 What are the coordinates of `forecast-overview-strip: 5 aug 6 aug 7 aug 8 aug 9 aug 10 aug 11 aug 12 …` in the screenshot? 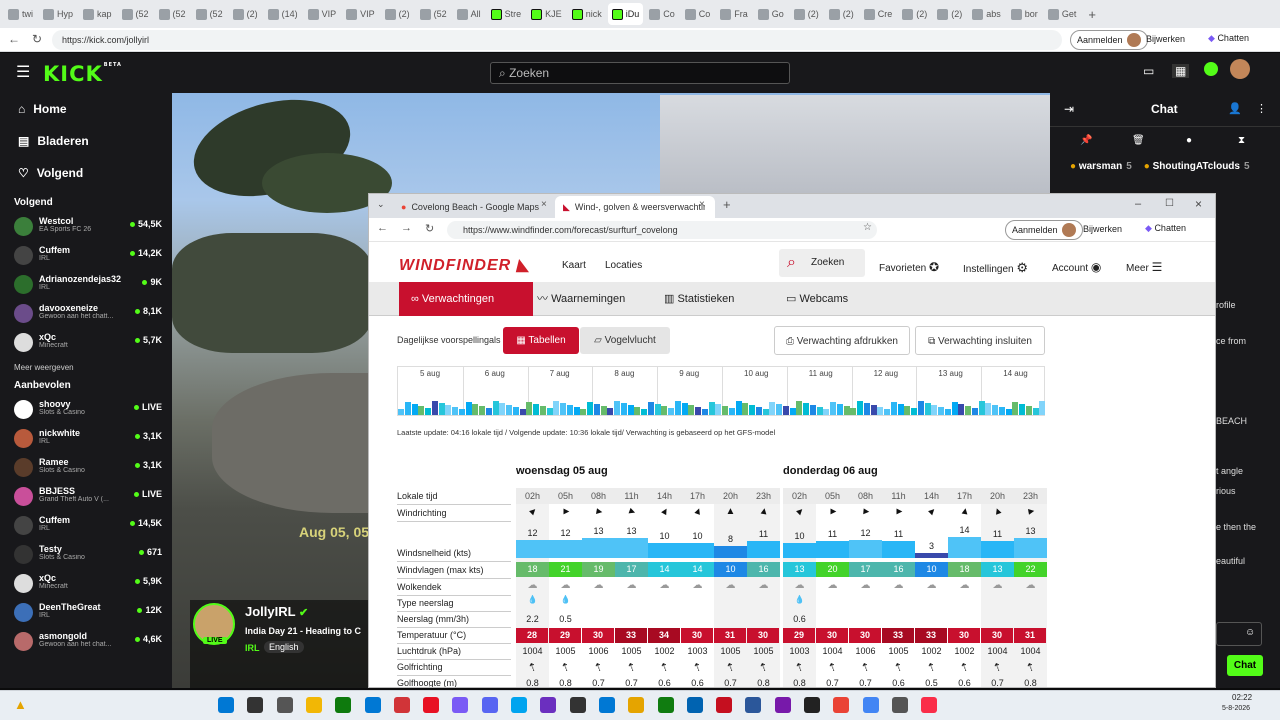 It's located at (721, 391).